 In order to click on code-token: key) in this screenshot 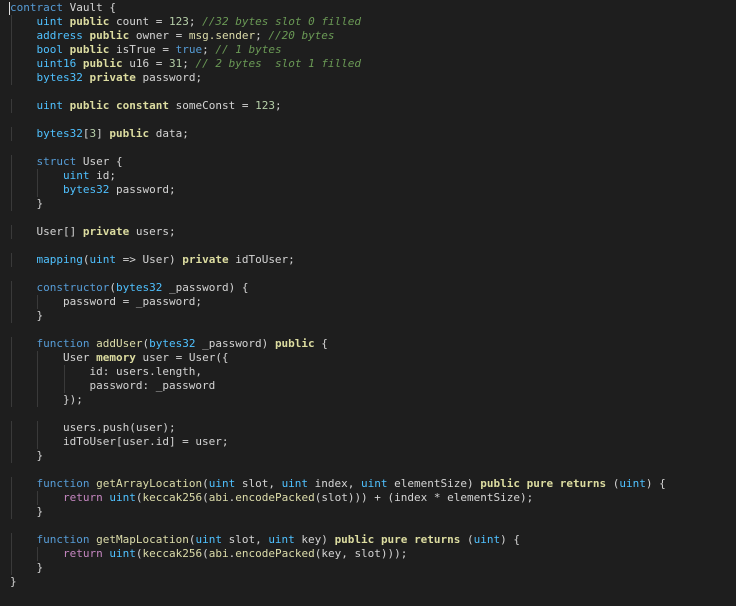, I will do `click(314, 539)`.